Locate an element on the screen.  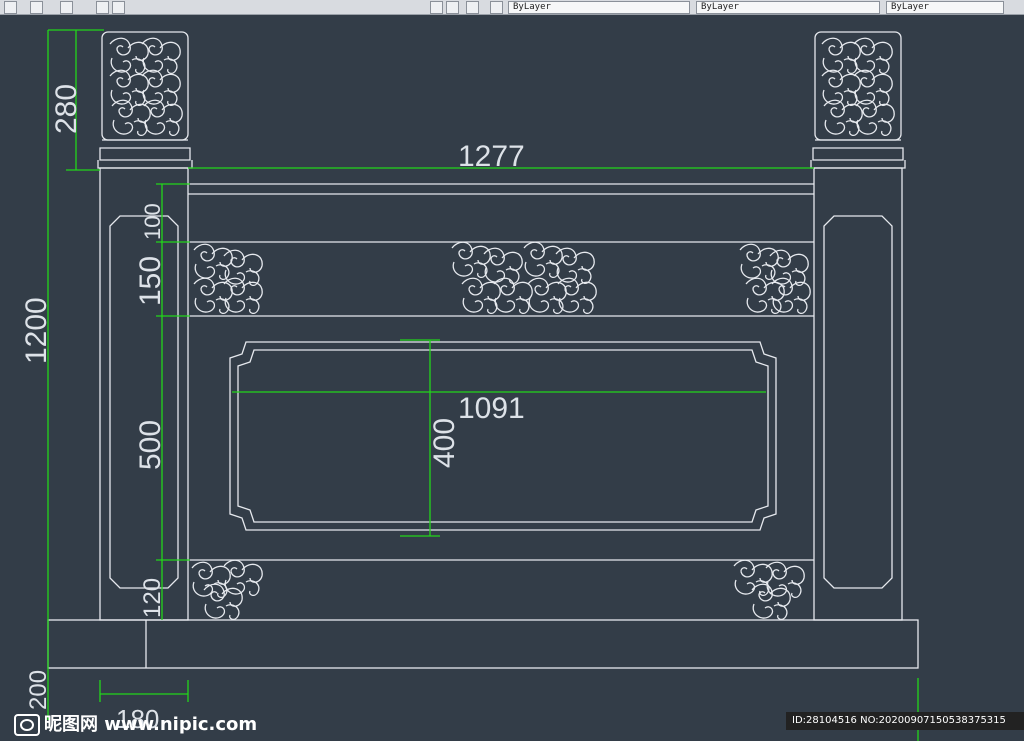
layer-color-select: ByLayer is located at coordinates (599, 7).